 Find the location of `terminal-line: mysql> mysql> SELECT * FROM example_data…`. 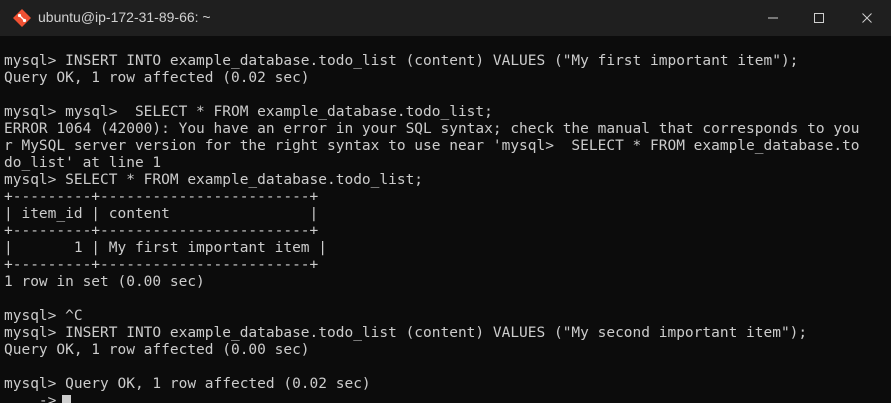

terminal-line: mysql> mysql> SELECT * FROM example_data… is located at coordinates (248, 112).